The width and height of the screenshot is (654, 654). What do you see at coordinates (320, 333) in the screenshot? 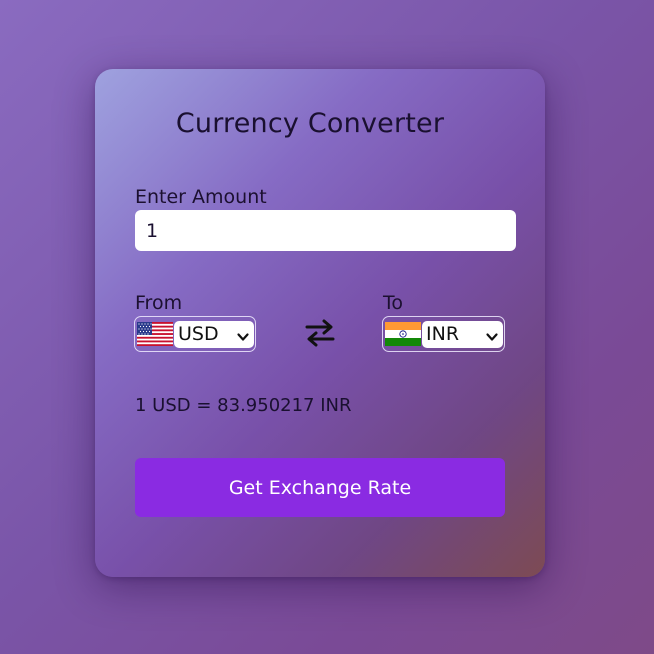
I see `swap-arrows-icon` at bounding box center [320, 333].